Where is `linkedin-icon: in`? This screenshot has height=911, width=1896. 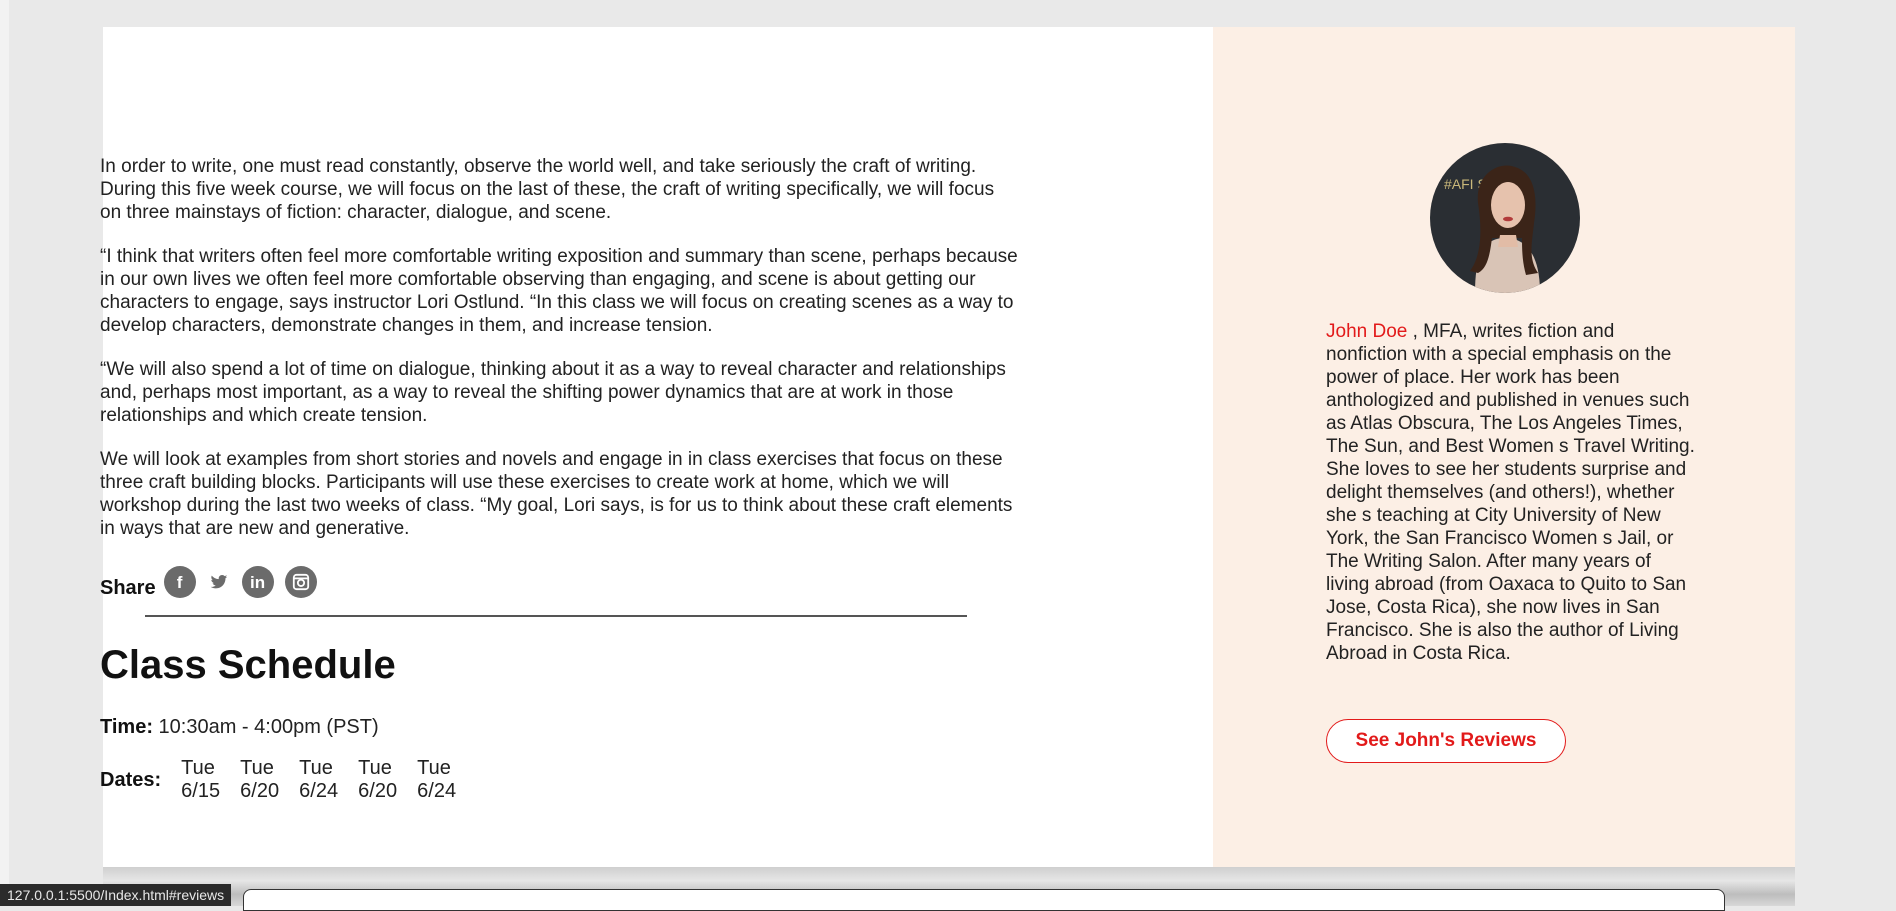 linkedin-icon: in is located at coordinates (257, 582).